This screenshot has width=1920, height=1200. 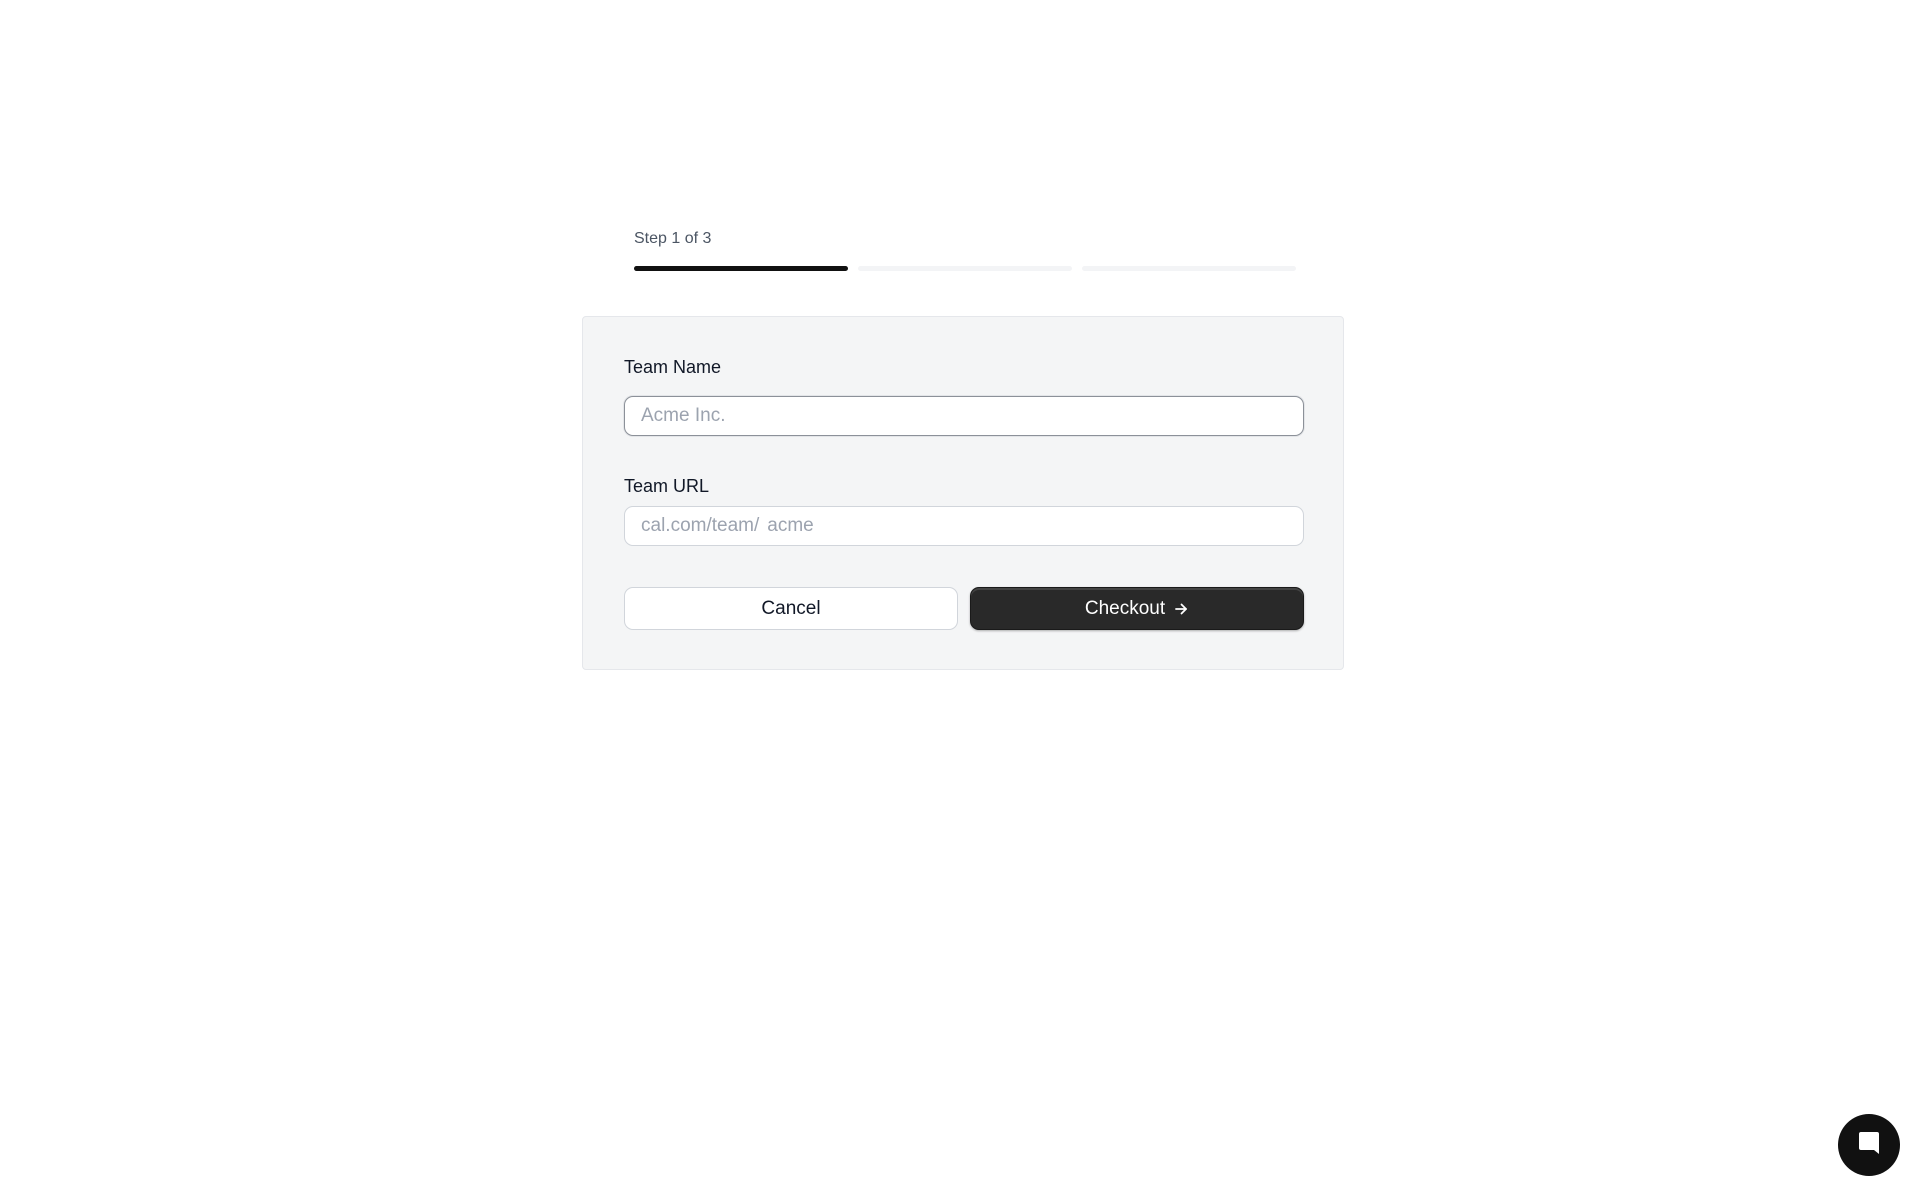 What do you see at coordinates (965, 247) in the screenshot?
I see `stepper: Step 1 of 3` at bounding box center [965, 247].